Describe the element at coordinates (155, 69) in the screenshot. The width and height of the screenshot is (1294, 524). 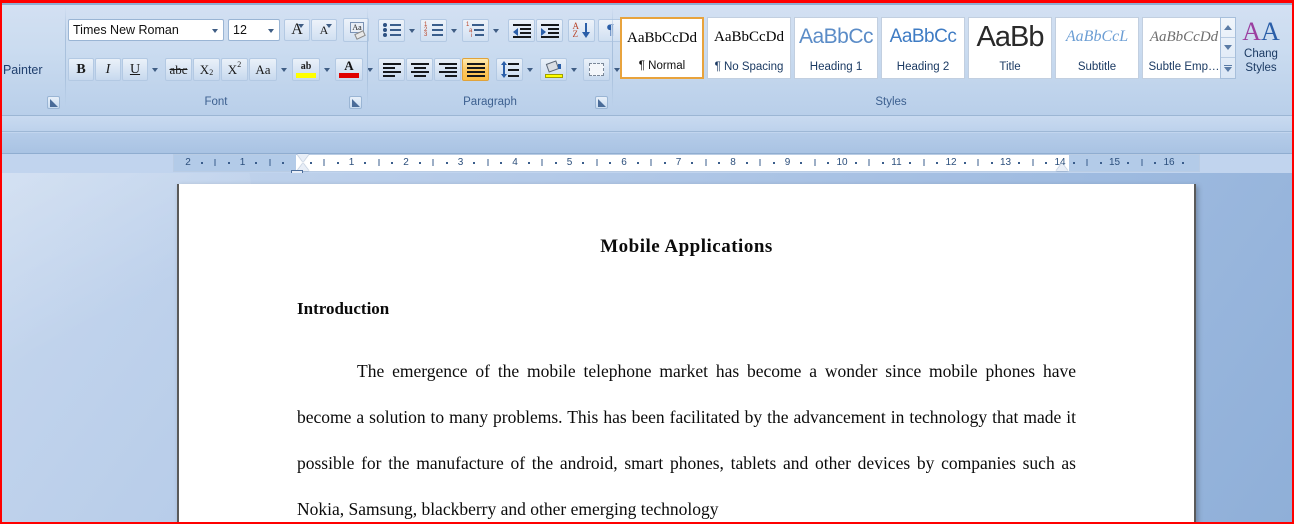
I see `underline-dropdown` at that location.